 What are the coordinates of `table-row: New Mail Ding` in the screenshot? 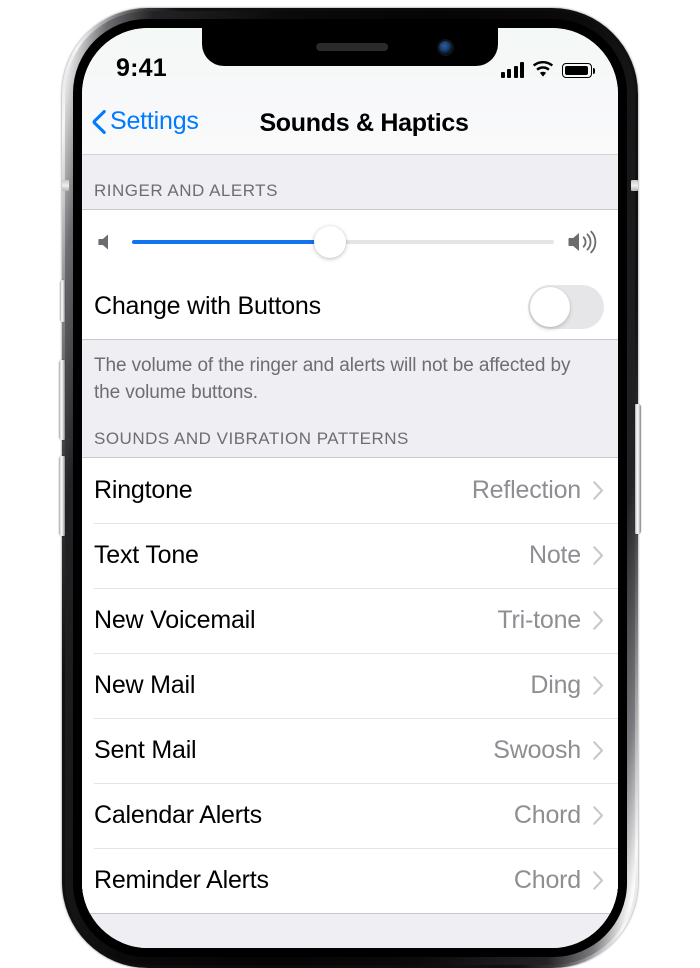 It's located at (350, 685).